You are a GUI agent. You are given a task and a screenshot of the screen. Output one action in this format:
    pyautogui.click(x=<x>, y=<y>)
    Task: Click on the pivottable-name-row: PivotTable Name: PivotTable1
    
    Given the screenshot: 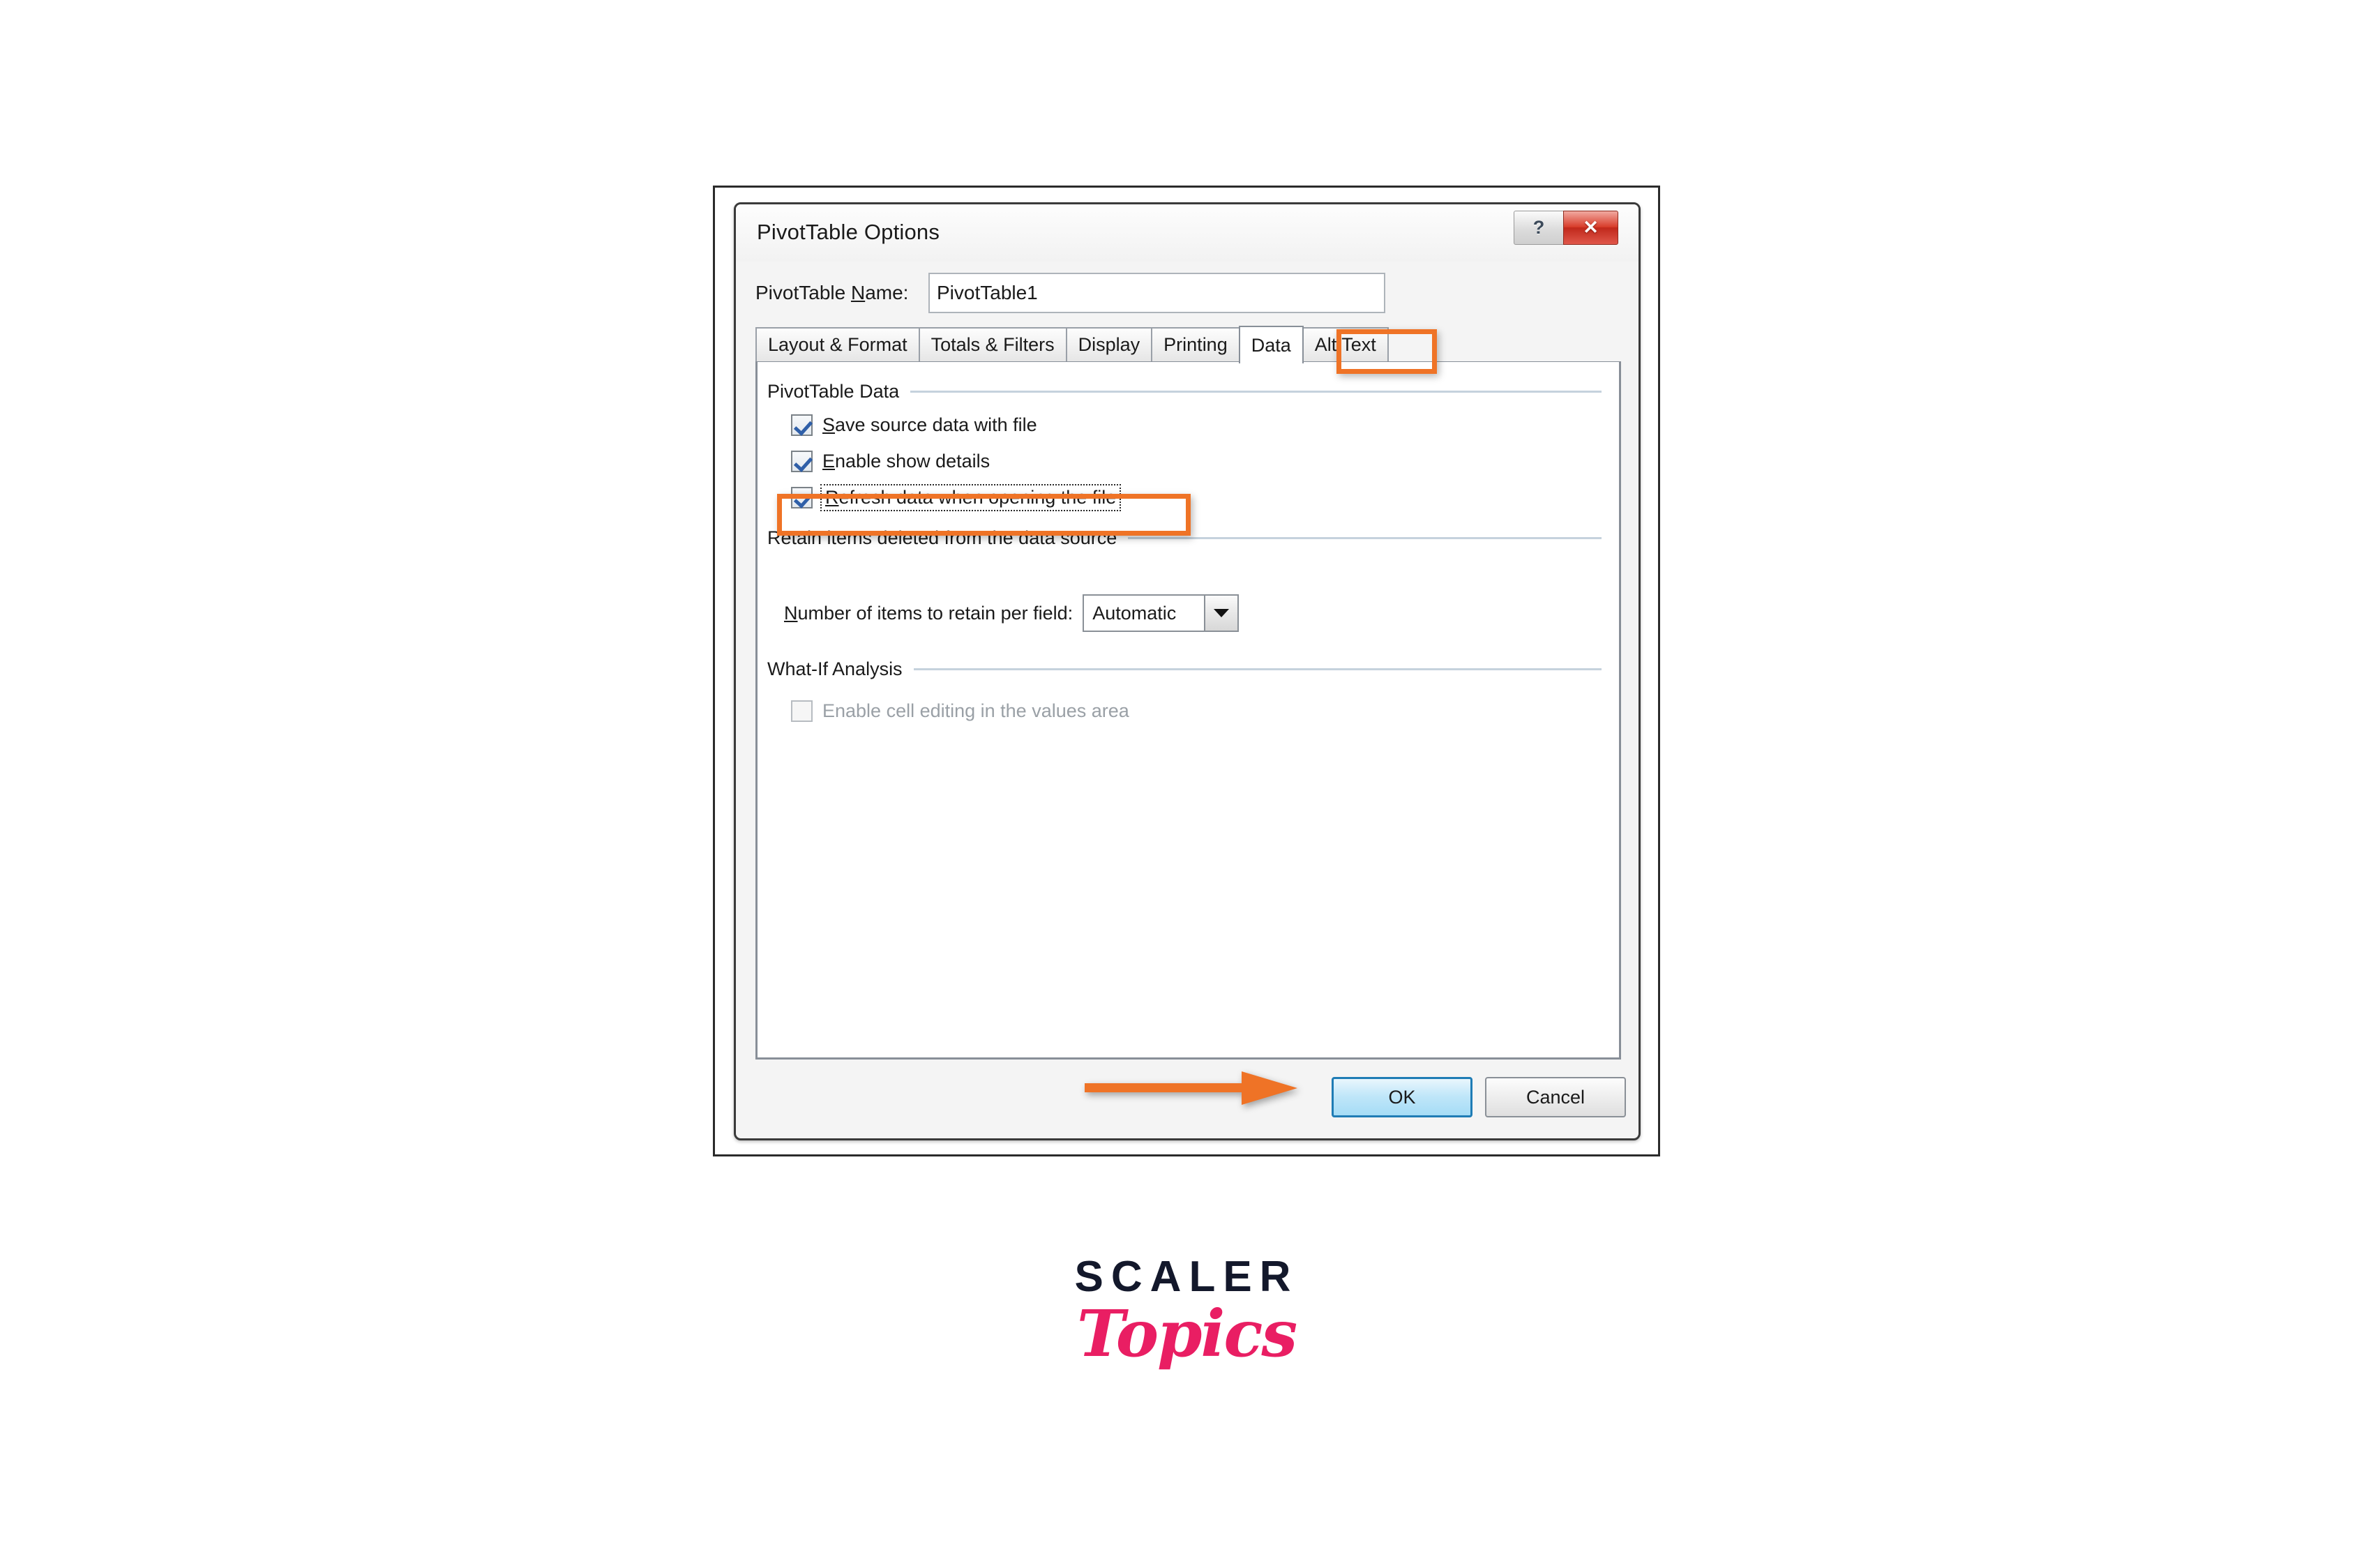 What is the action you would take?
    pyautogui.click(x=1187, y=294)
    